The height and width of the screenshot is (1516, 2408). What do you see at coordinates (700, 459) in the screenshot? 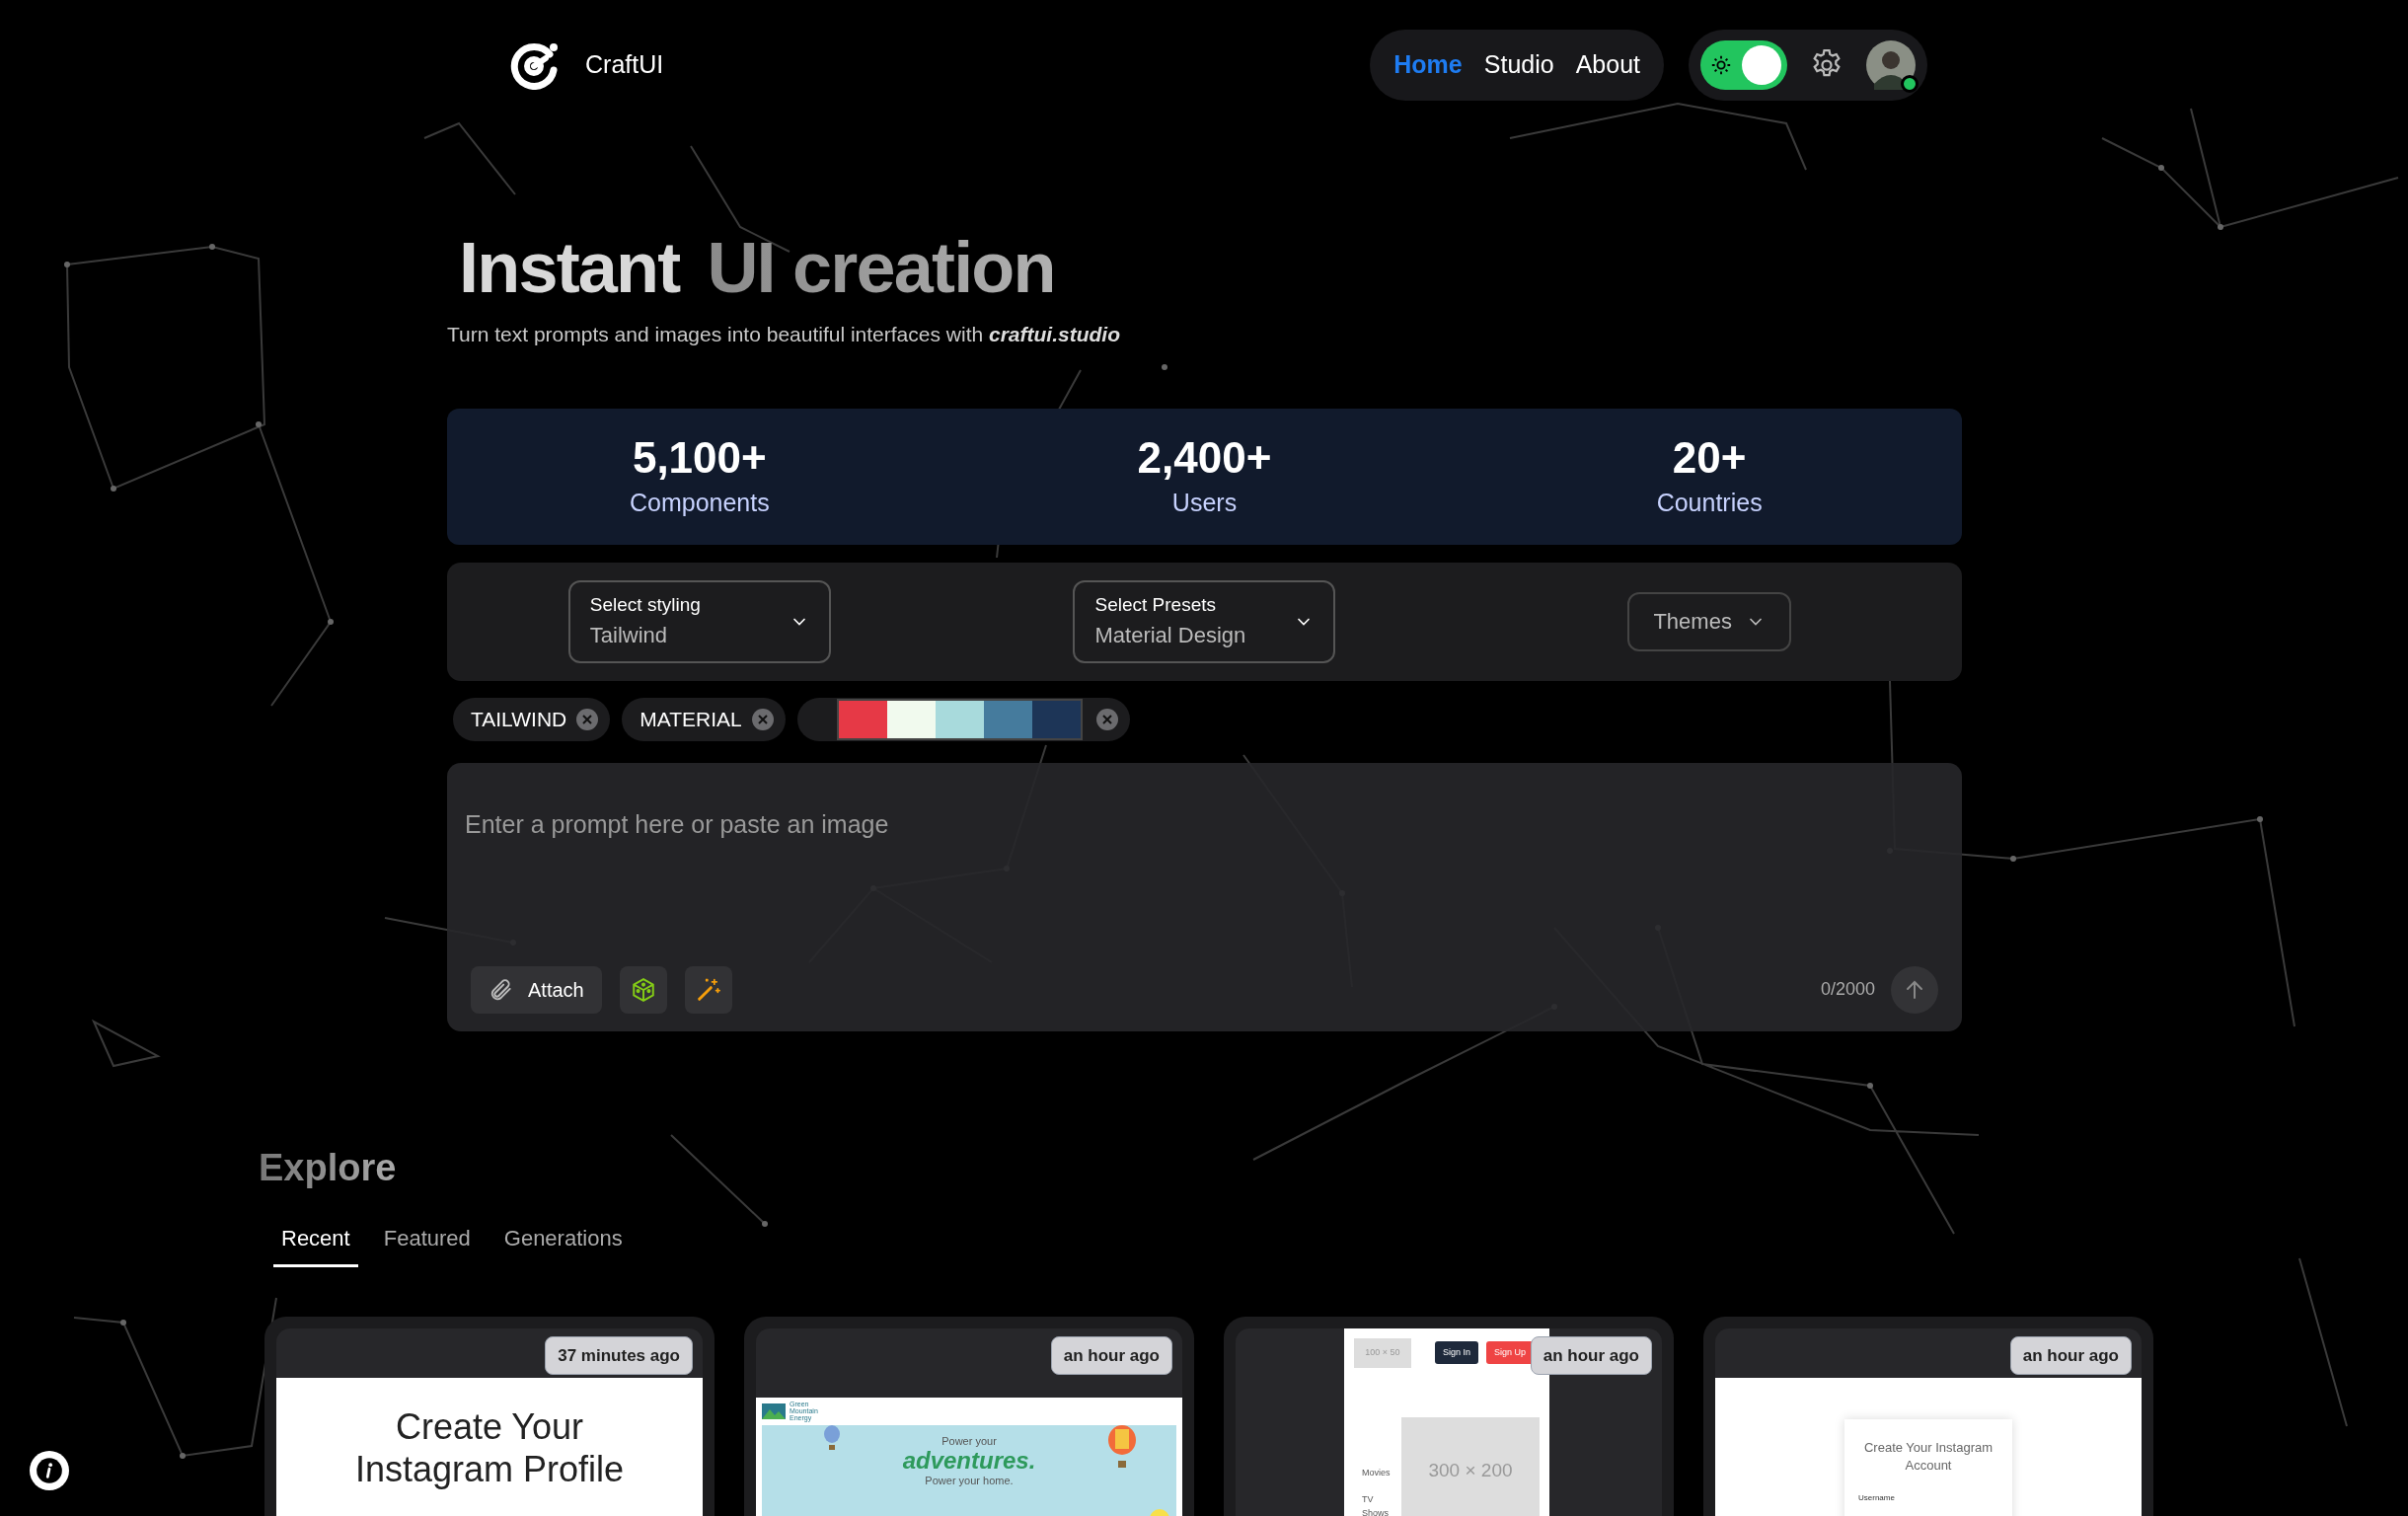
I see `stat-value: 5,100+` at bounding box center [700, 459].